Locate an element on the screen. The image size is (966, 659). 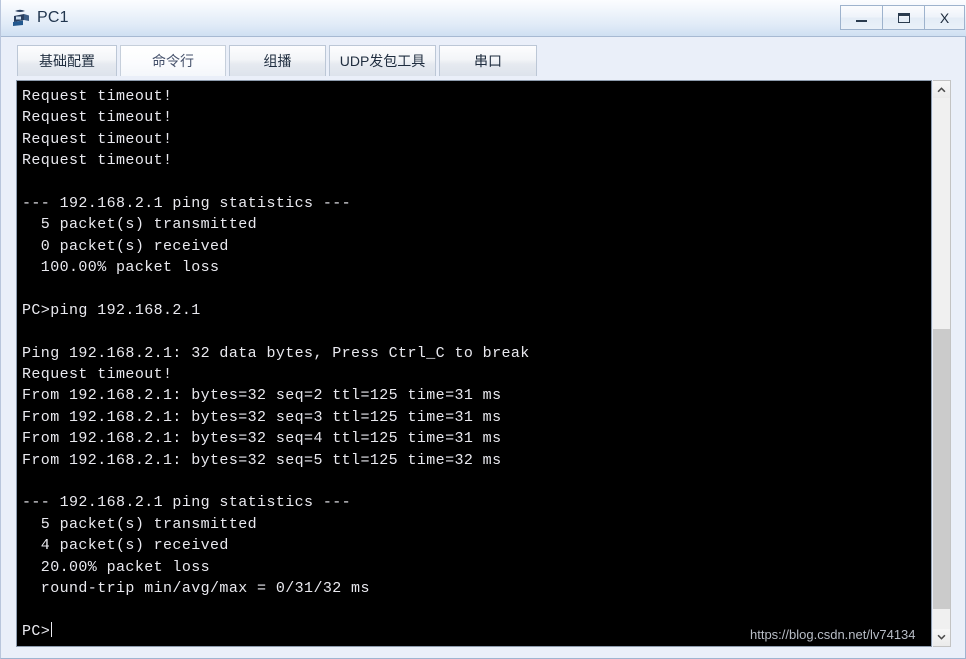
tab-label: 组播 is located at coordinates (277, 61).